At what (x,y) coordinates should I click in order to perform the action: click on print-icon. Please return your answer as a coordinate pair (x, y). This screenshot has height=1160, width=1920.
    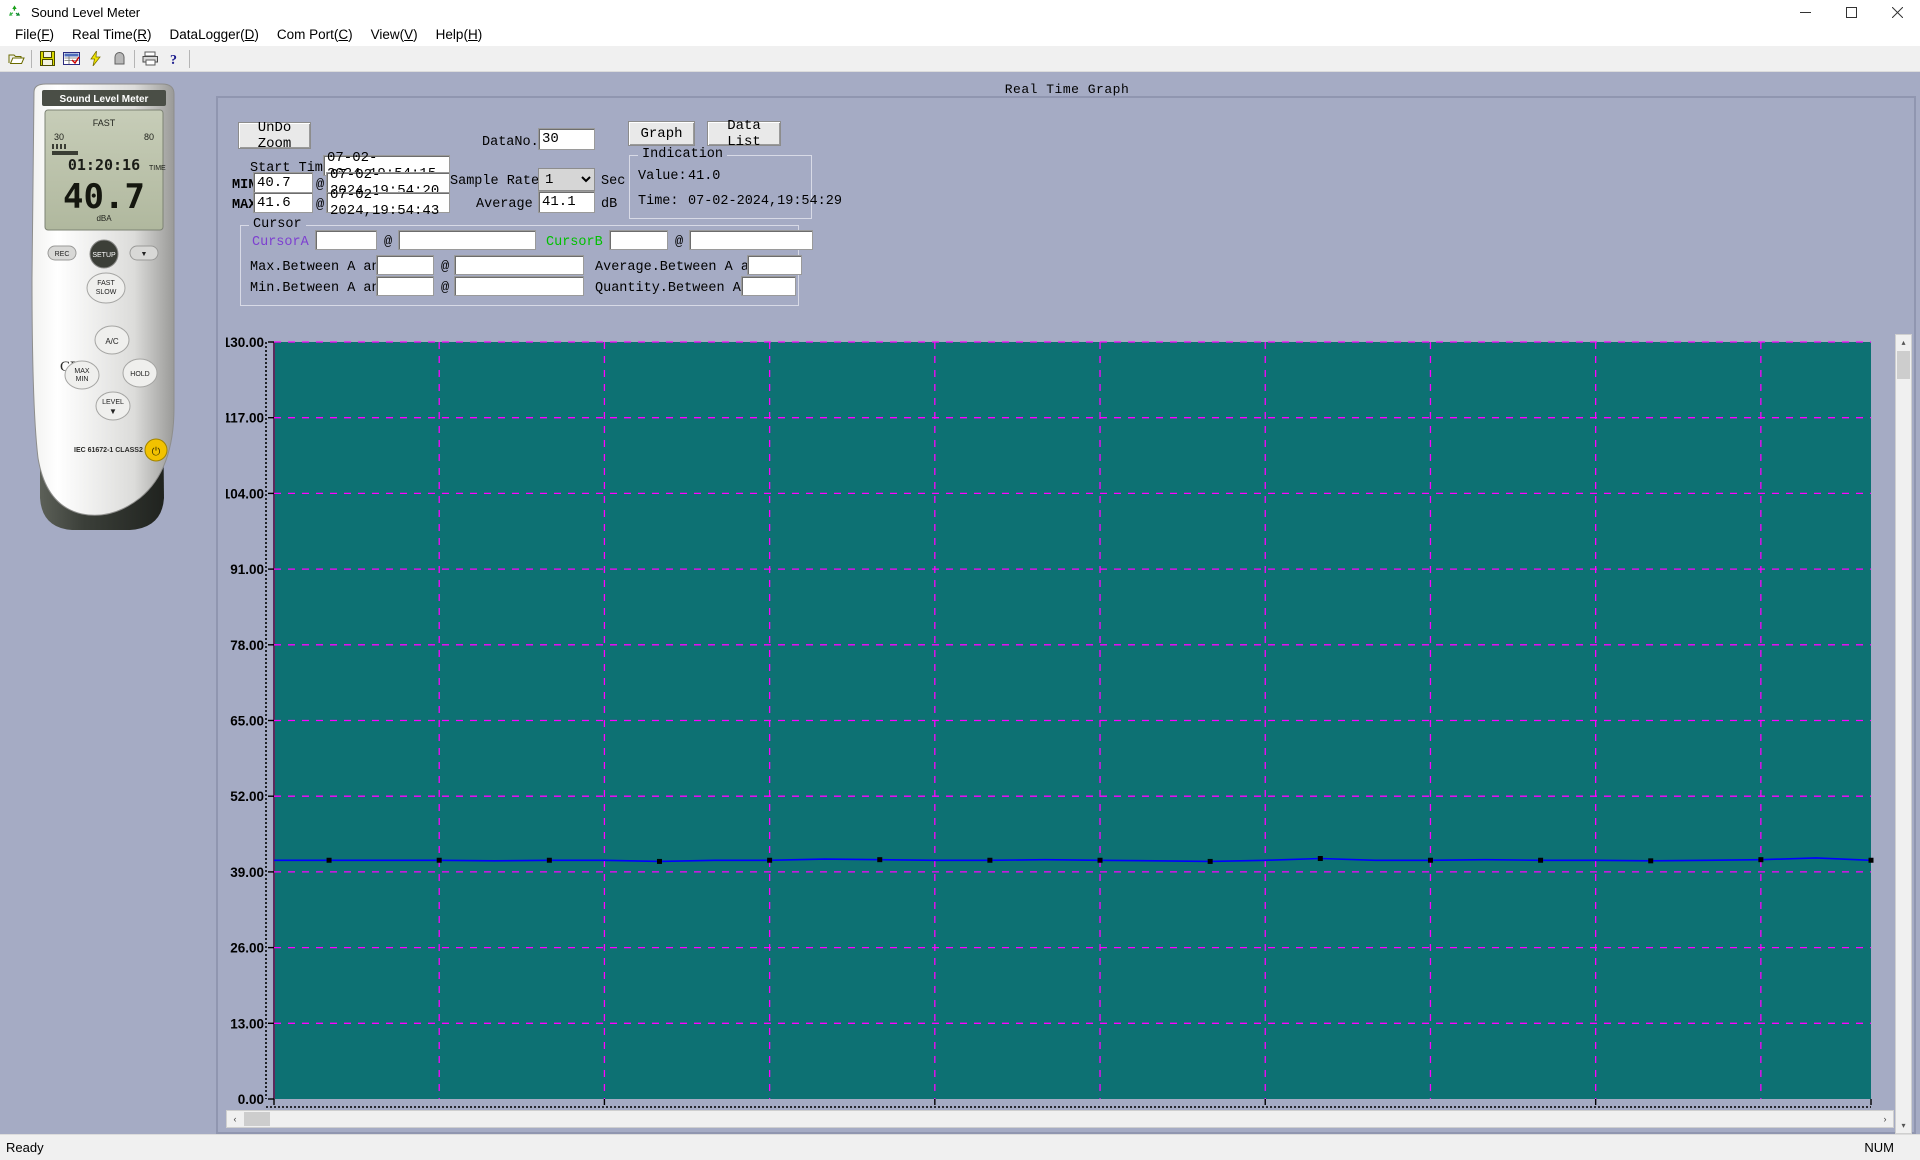
    Looking at the image, I should click on (150, 59).